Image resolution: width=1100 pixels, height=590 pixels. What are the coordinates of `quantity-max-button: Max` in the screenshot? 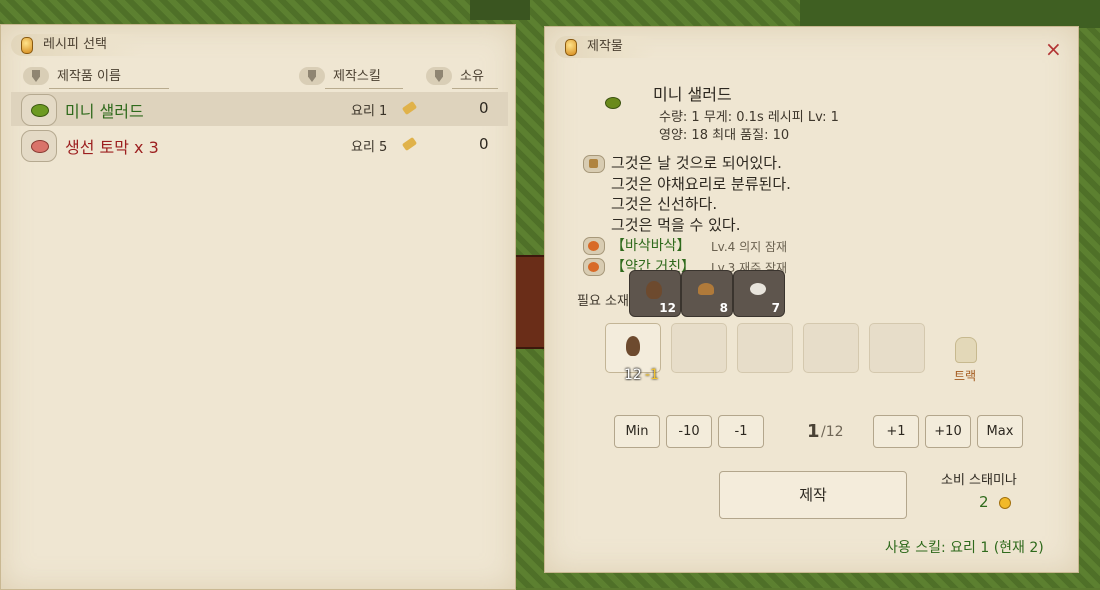 It's located at (1000, 431).